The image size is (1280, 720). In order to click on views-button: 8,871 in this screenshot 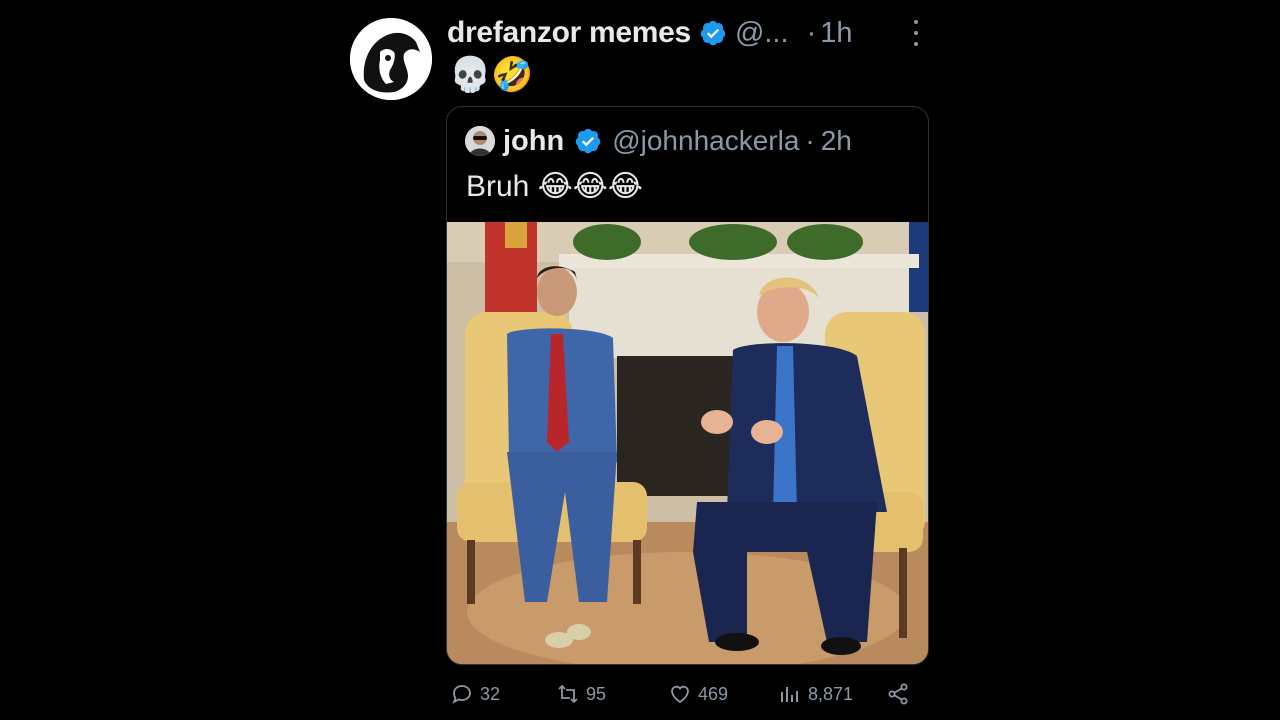, I will do `click(815, 694)`.